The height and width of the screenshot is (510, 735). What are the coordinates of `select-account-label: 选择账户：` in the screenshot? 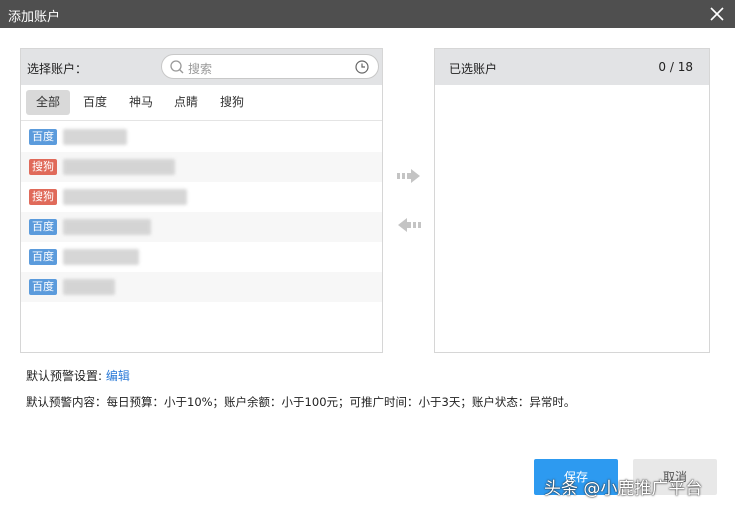 It's located at (57, 69).